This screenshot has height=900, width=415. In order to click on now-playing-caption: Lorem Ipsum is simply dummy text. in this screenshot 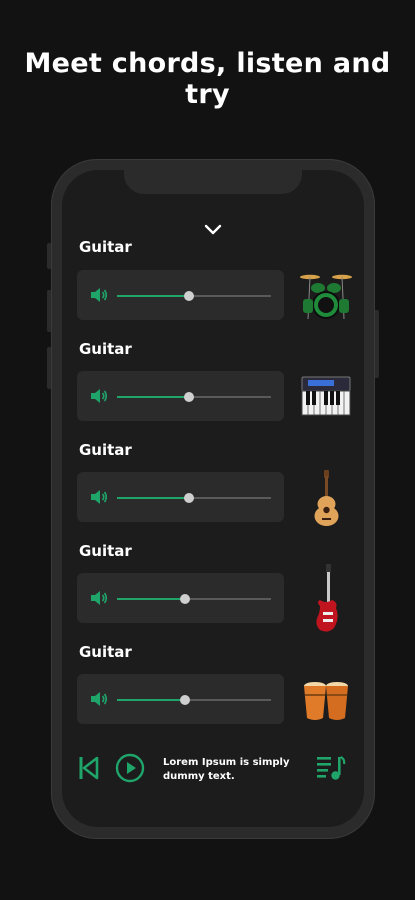, I will do `click(226, 769)`.